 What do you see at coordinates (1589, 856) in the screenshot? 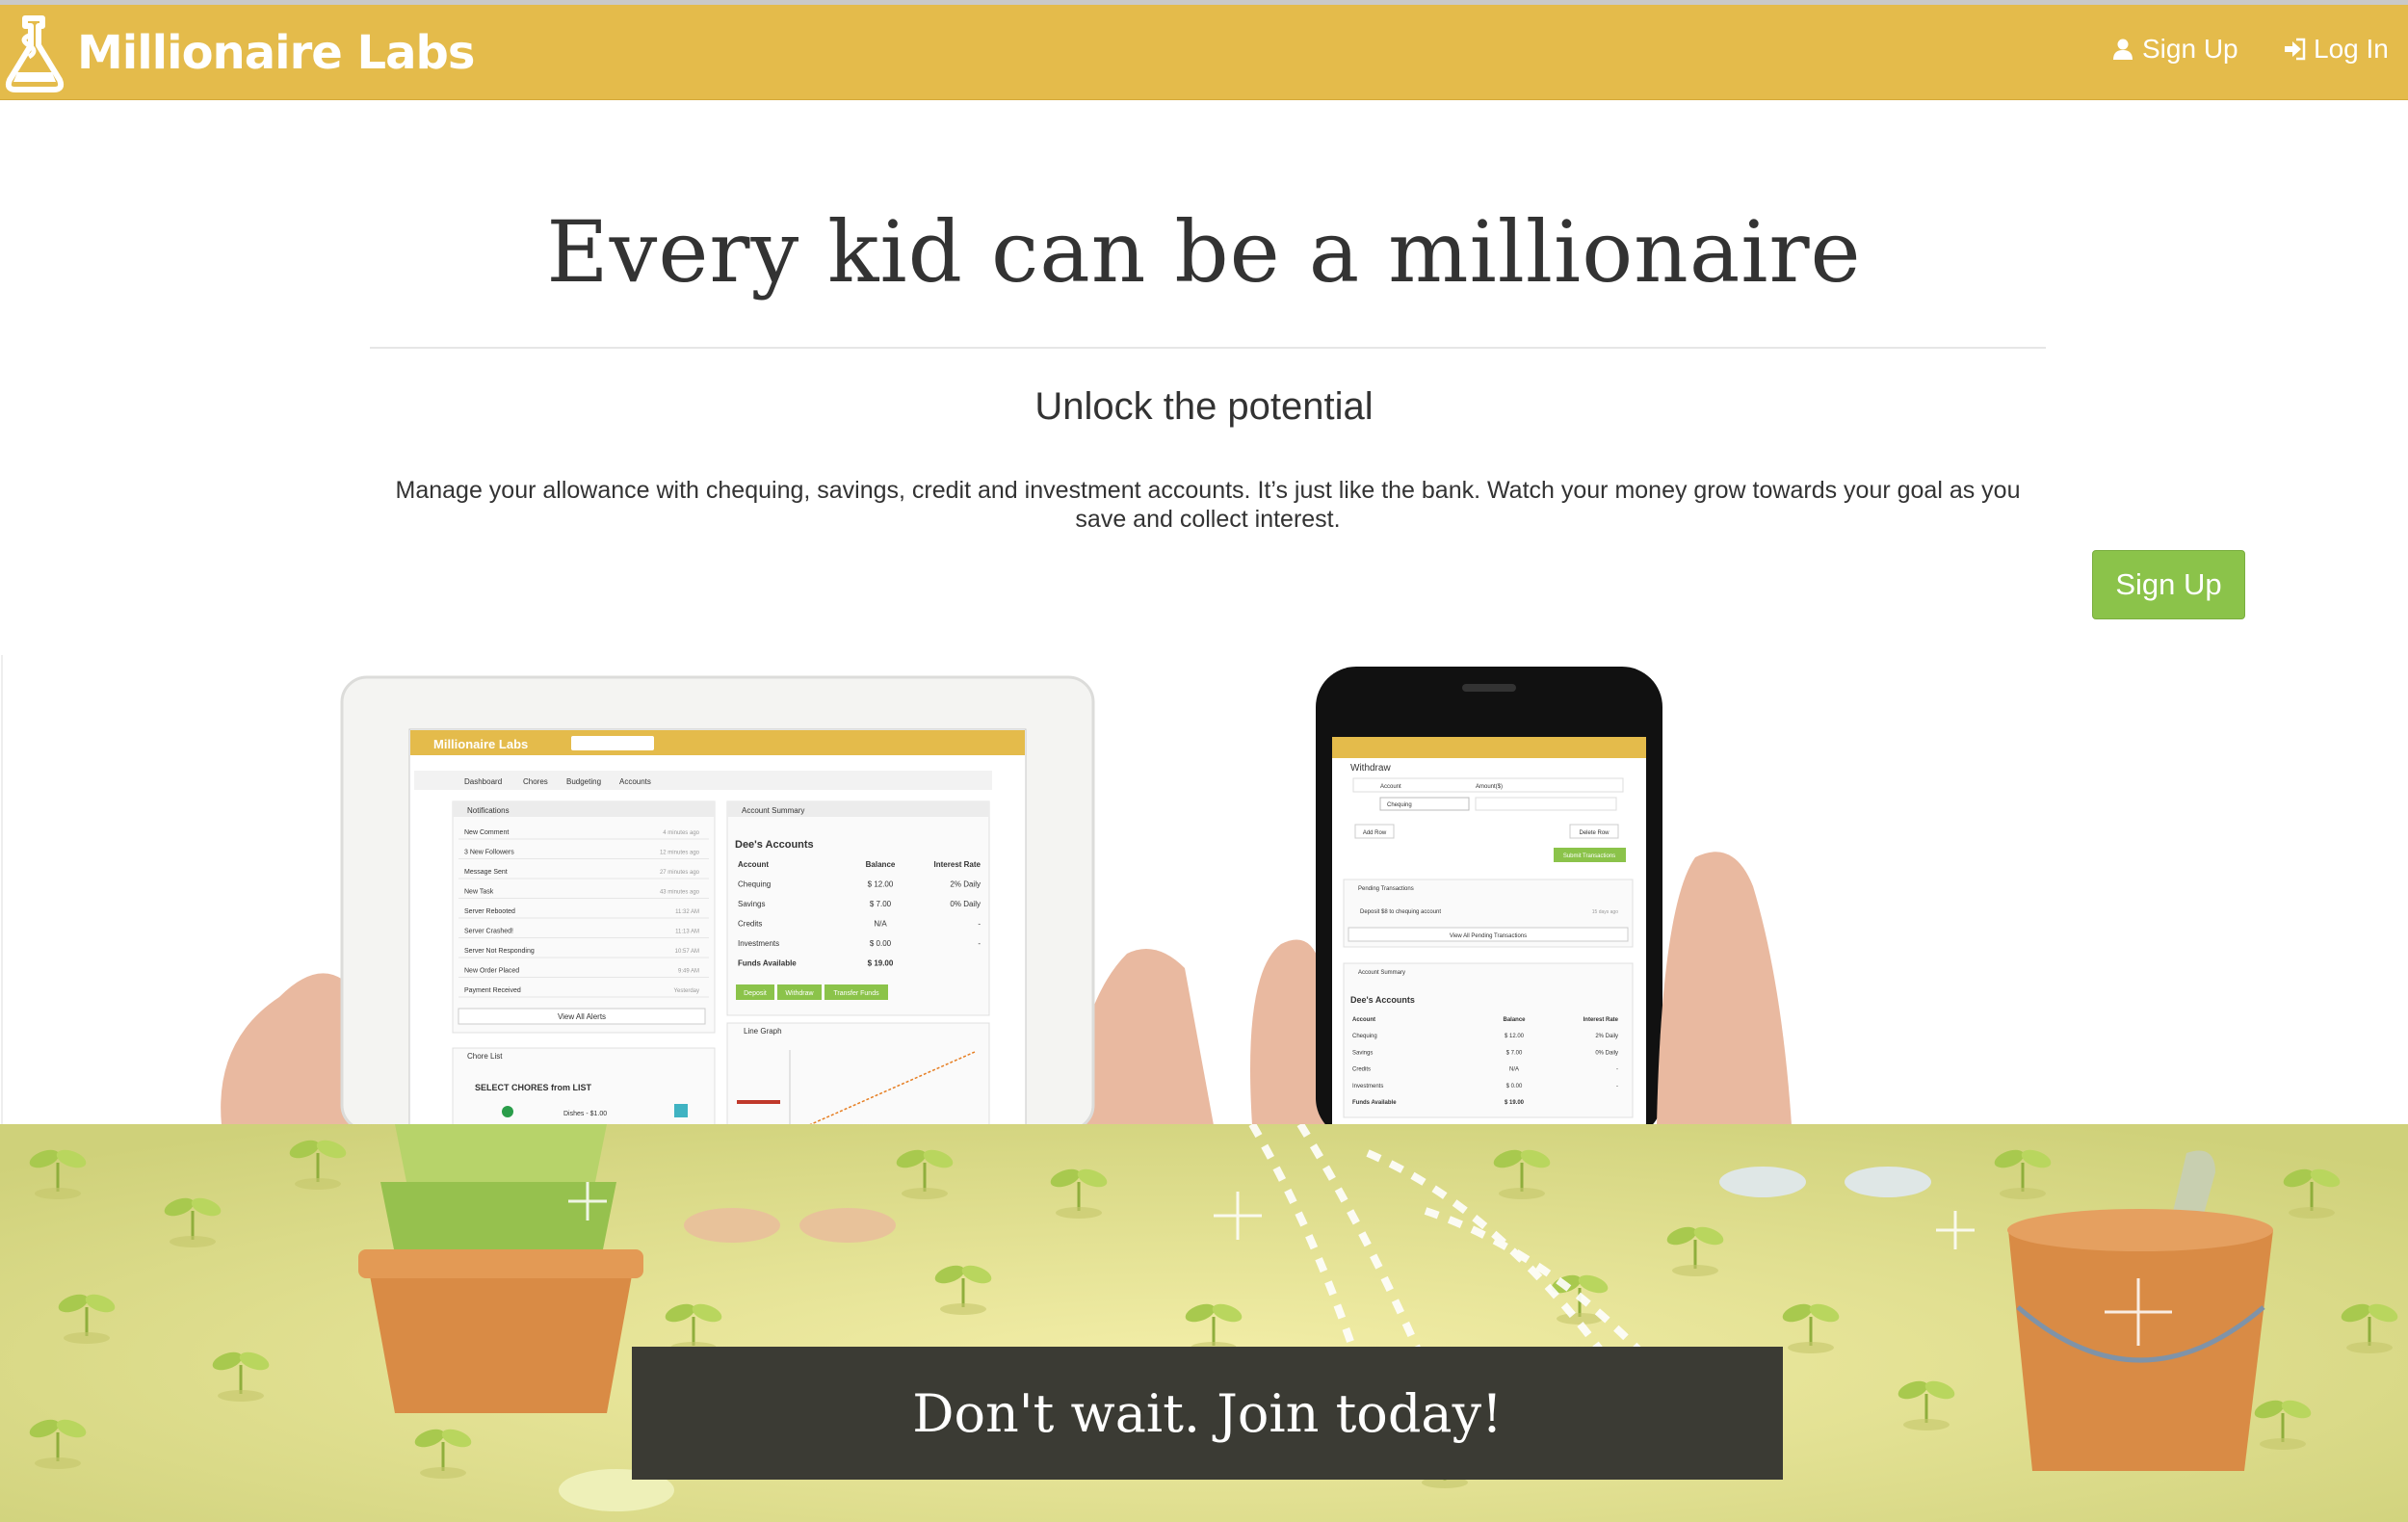
I see `svg-text: Submit Transactions` at bounding box center [1589, 856].